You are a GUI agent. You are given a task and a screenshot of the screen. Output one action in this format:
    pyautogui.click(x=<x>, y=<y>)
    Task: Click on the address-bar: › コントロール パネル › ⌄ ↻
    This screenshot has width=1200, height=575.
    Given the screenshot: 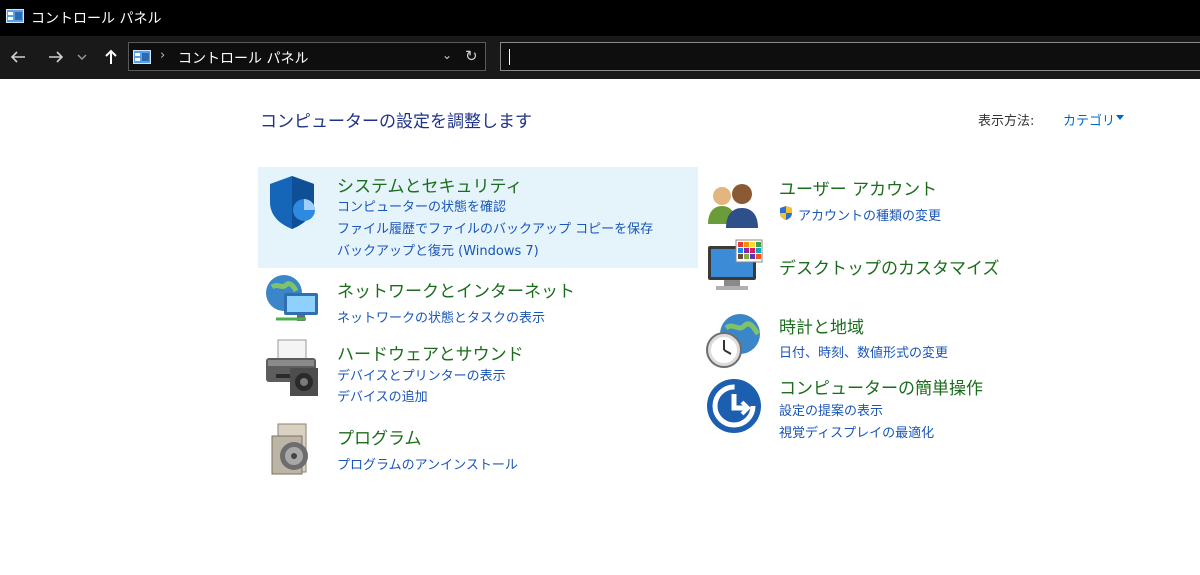 What is the action you would take?
    pyautogui.click(x=307, y=56)
    